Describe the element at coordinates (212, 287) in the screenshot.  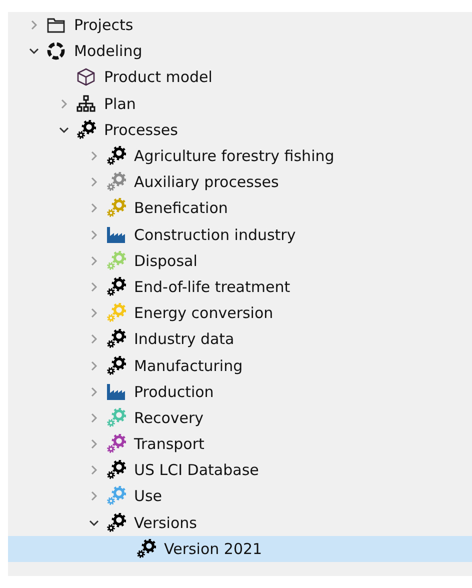
I see `tree-item: End-of-life treatment` at that location.